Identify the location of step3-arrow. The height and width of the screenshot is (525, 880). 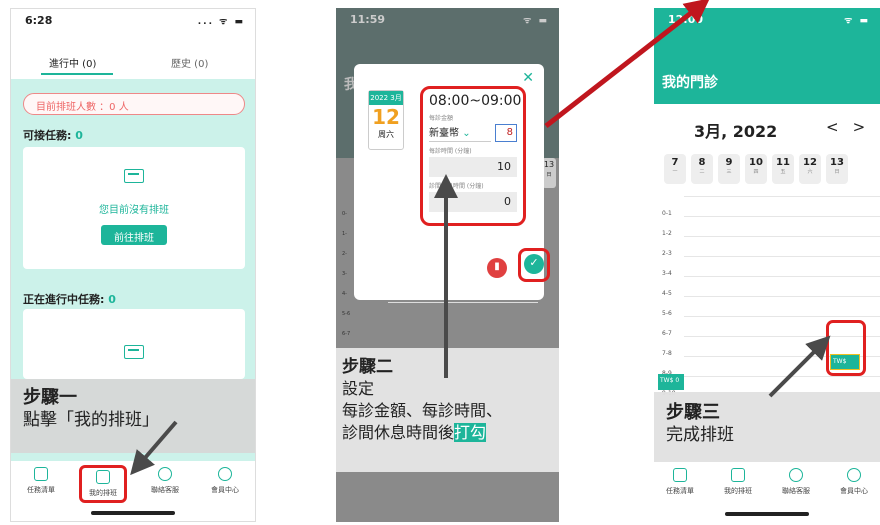
(799, 366).